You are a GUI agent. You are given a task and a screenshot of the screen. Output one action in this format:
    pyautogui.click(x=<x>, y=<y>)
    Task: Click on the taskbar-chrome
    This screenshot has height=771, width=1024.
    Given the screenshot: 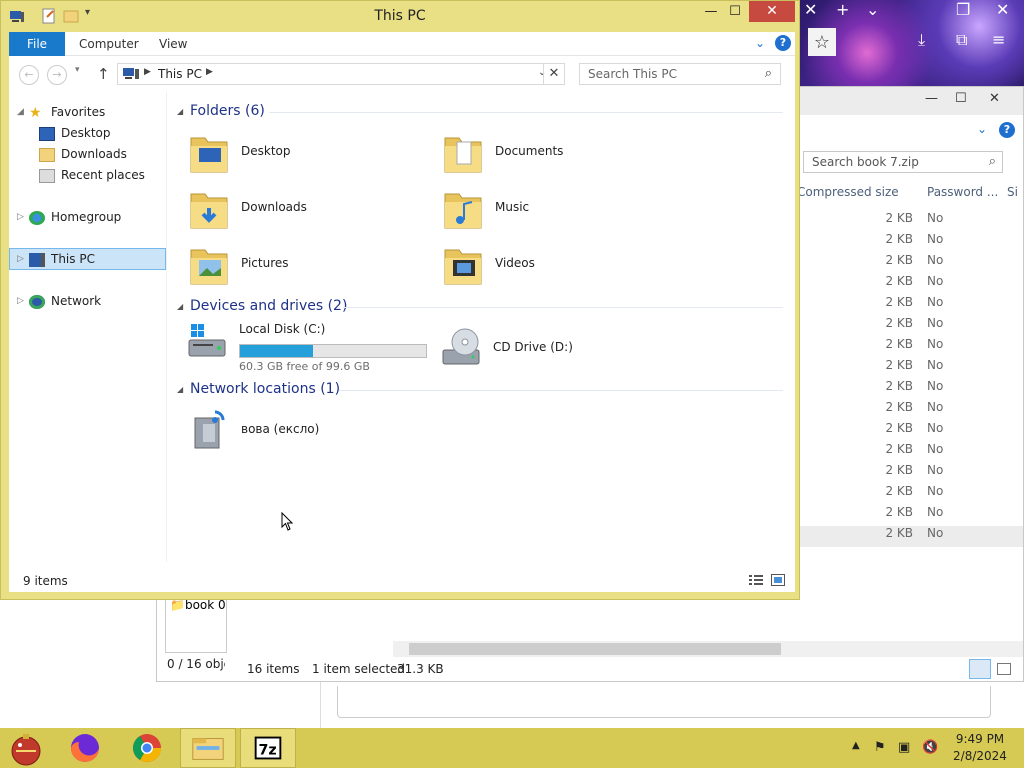 What is the action you would take?
    pyautogui.click(x=147, y=748)
    